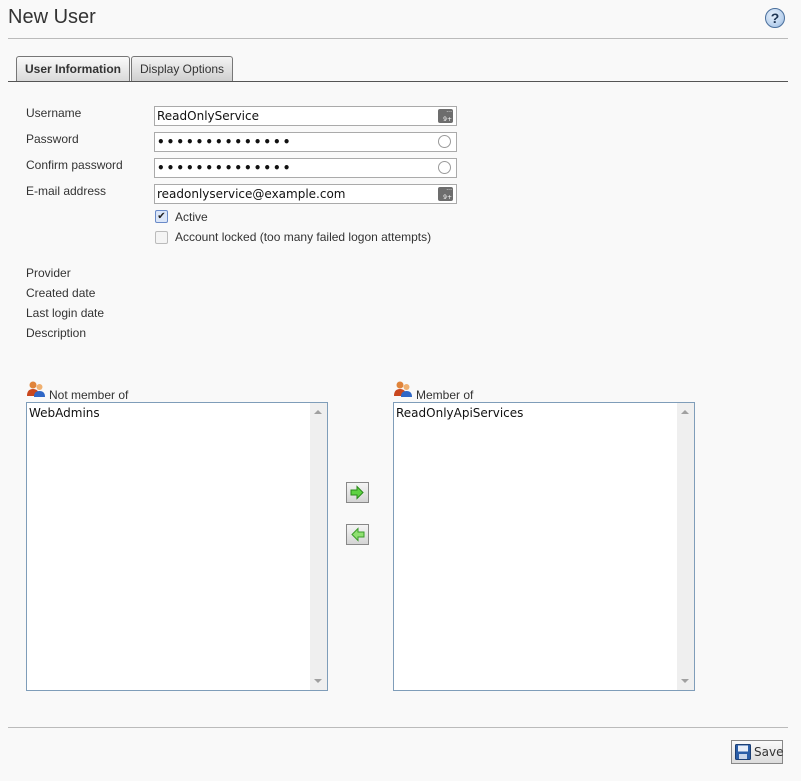  What do you see at coordinates (544, 546) in the screenshot?
I see `member-of-list: ReadOnlyApiServices` at bounding box center [544, 546].